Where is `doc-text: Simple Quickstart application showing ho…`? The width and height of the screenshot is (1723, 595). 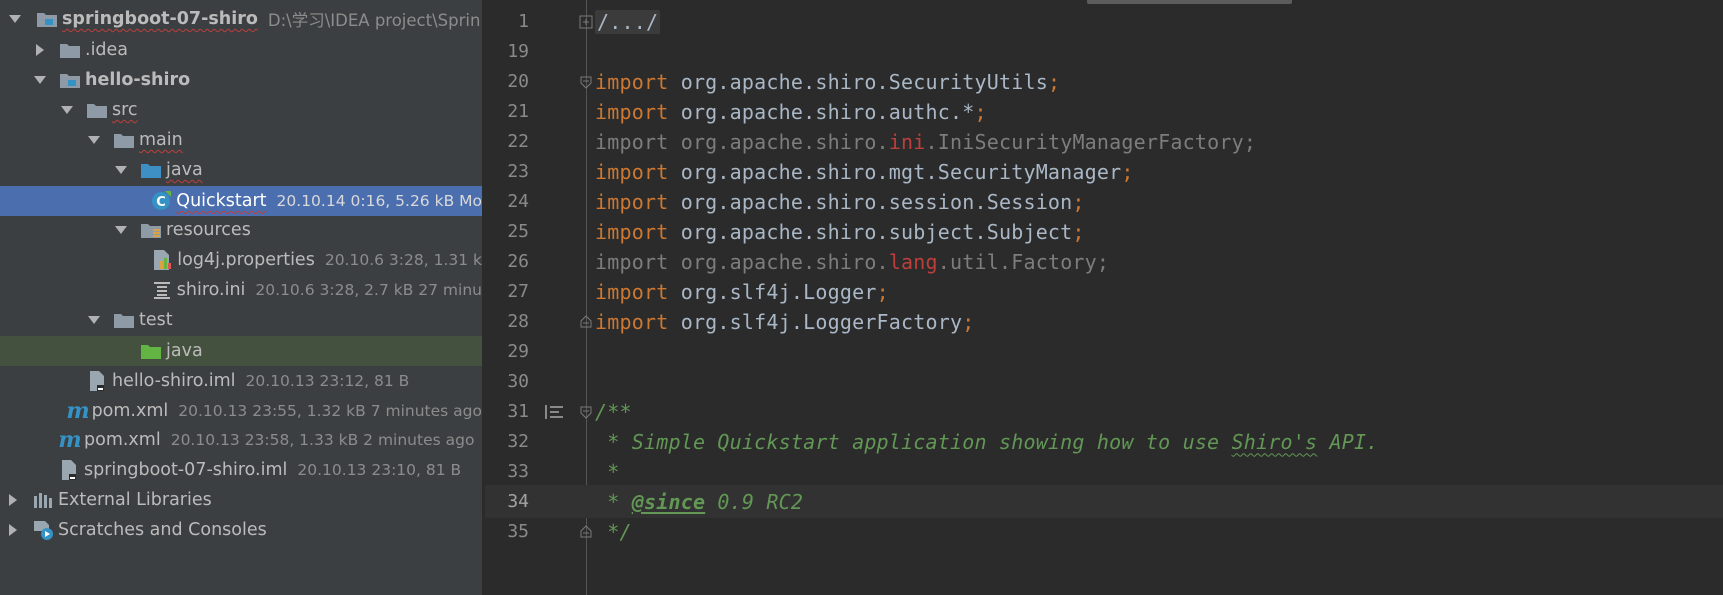 doc-text: Simple Quickstart application showing ho… is located at coordinates (931, 441).